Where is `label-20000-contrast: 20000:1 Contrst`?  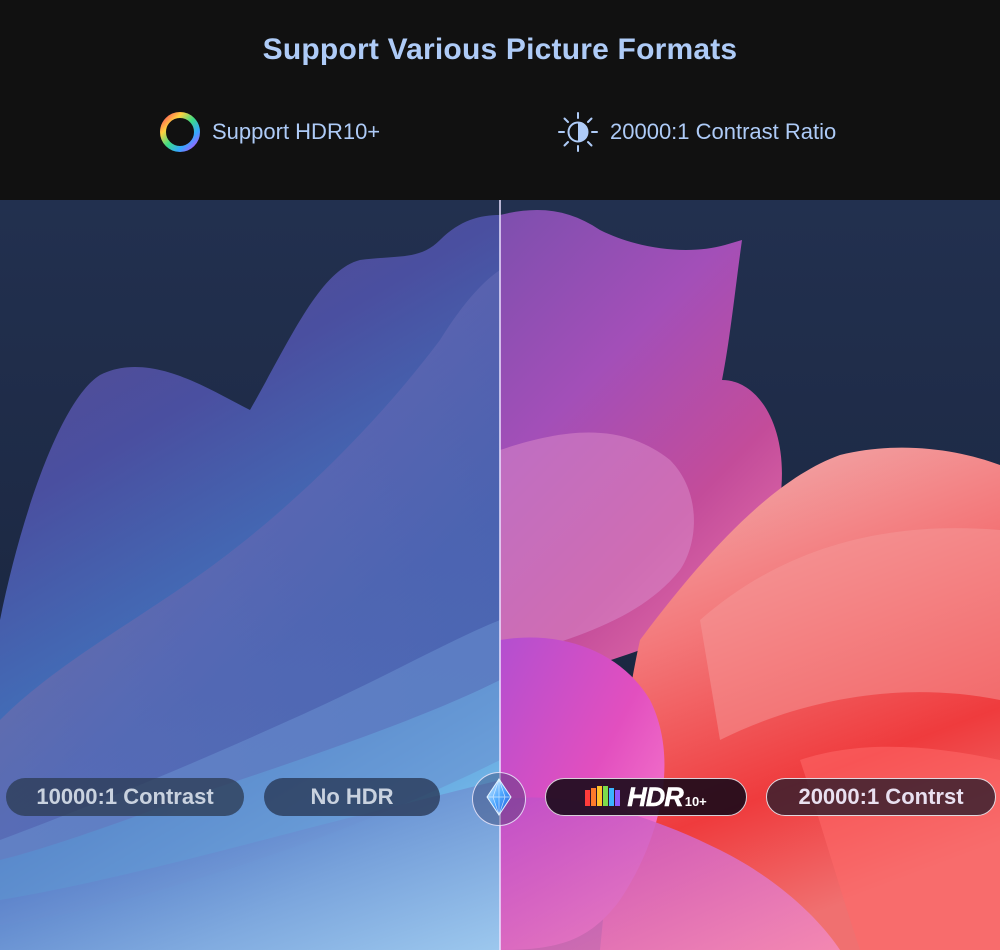 label-20000-contrast: 20000:1 Contrst is located at coordinates (881, 797).